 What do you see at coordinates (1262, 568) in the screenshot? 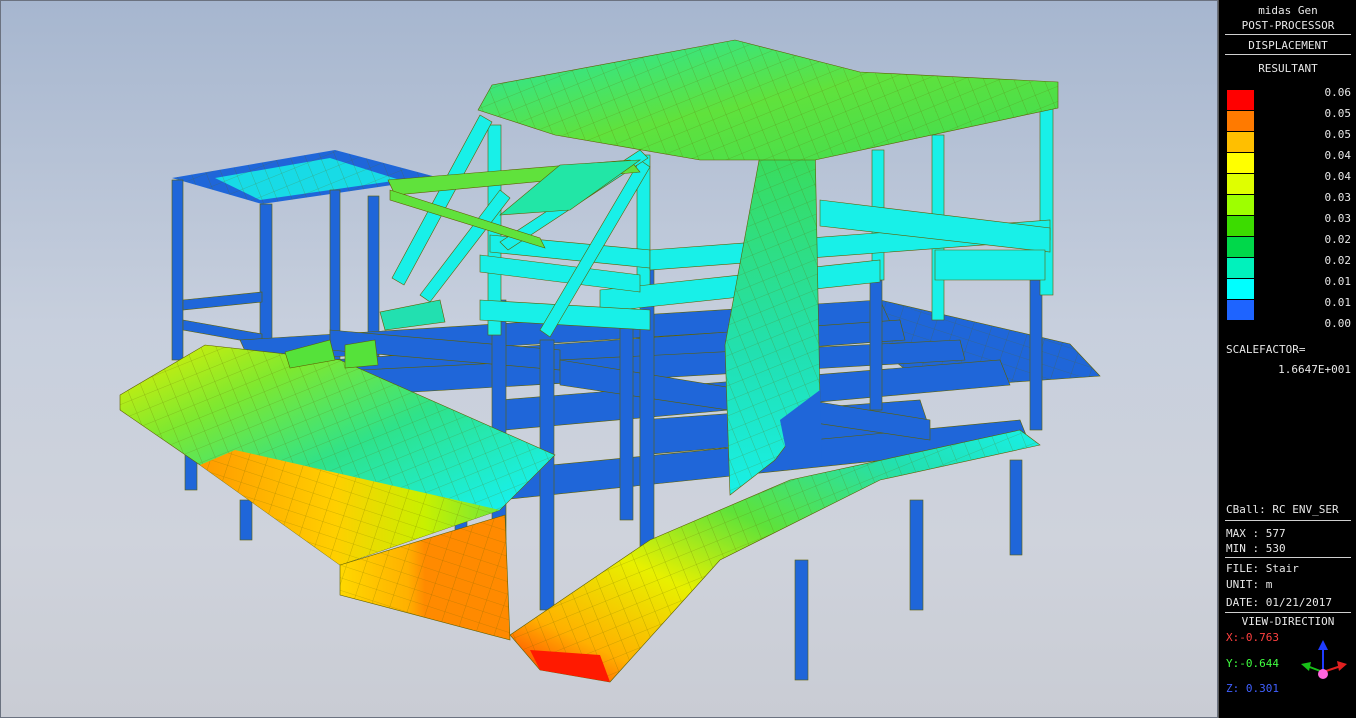
I see `file-label: FILE: Stair` at bounding box center [1262, 568].